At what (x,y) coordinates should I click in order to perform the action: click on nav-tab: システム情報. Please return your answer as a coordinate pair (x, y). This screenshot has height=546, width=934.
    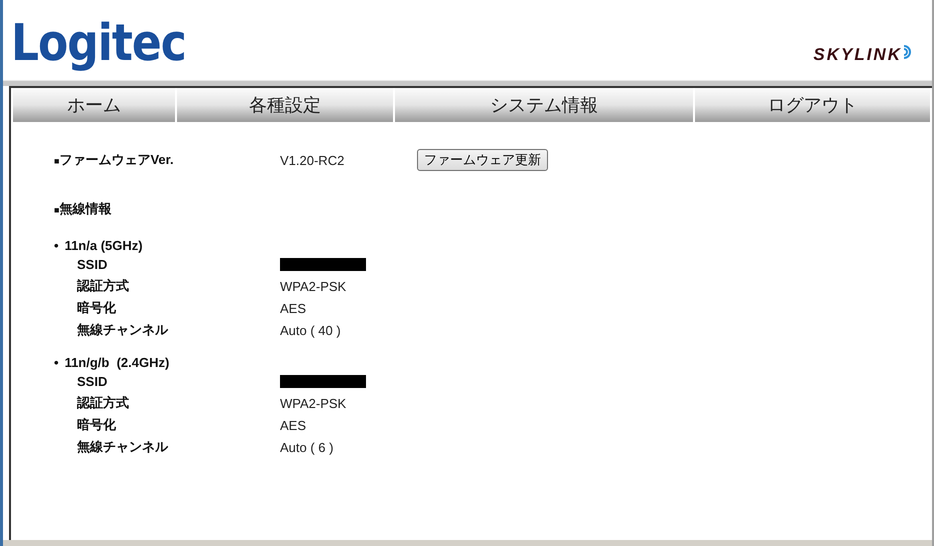
    Looking at the image, I should click on (545, 105).